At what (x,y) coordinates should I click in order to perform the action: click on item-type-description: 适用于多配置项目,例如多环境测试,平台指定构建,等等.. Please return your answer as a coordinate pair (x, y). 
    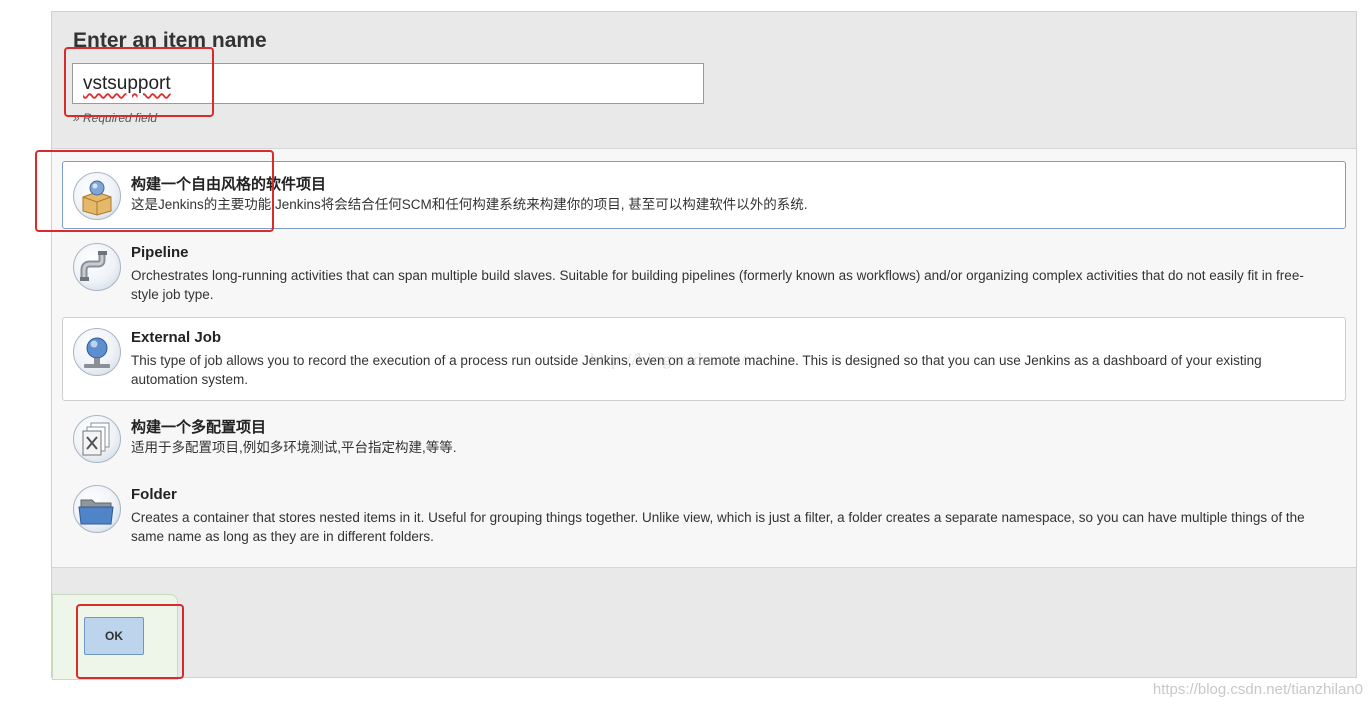
    Looking at the image, I should click on (294, 447).